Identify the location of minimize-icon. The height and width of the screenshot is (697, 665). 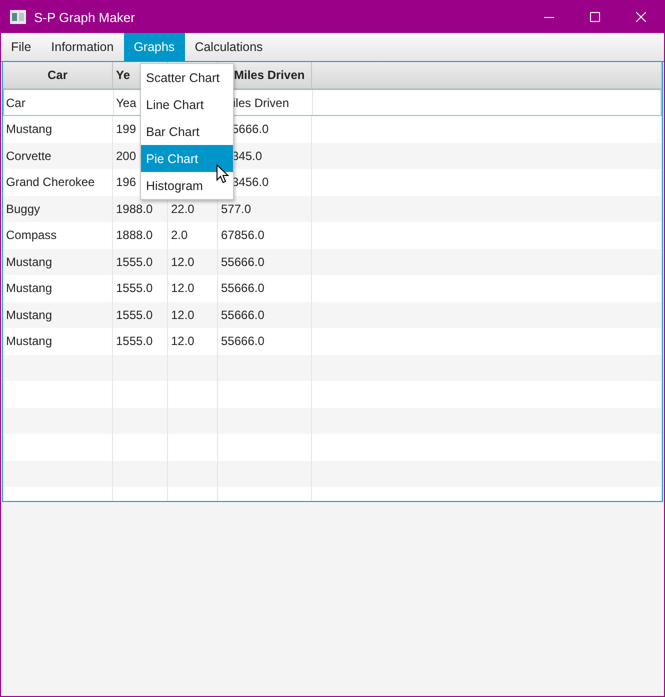
(549, 17).